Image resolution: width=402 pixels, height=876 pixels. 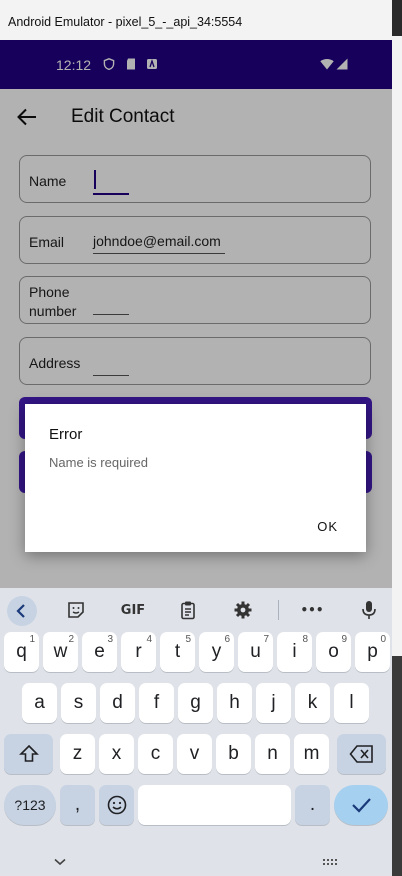 I want to click on key-v: v, so click(x=194, y=754).